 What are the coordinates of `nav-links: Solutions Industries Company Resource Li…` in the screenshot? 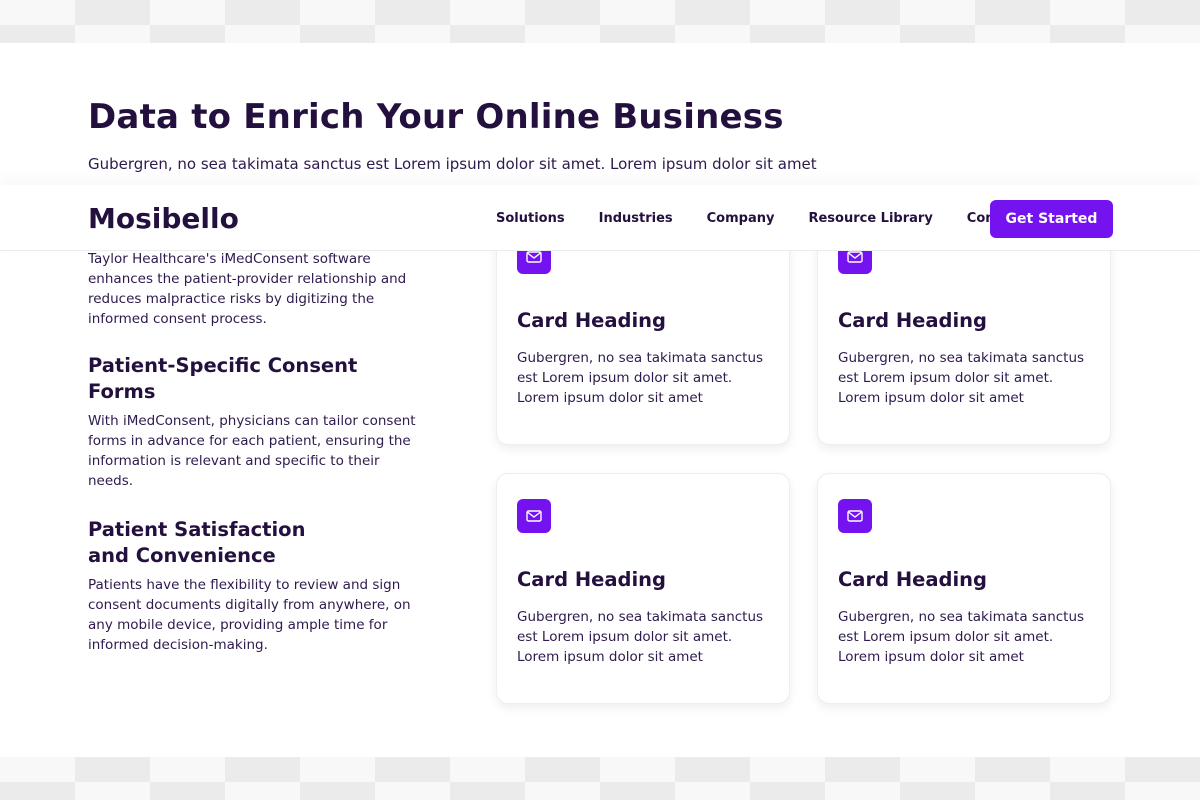 It's located at (776, 218).